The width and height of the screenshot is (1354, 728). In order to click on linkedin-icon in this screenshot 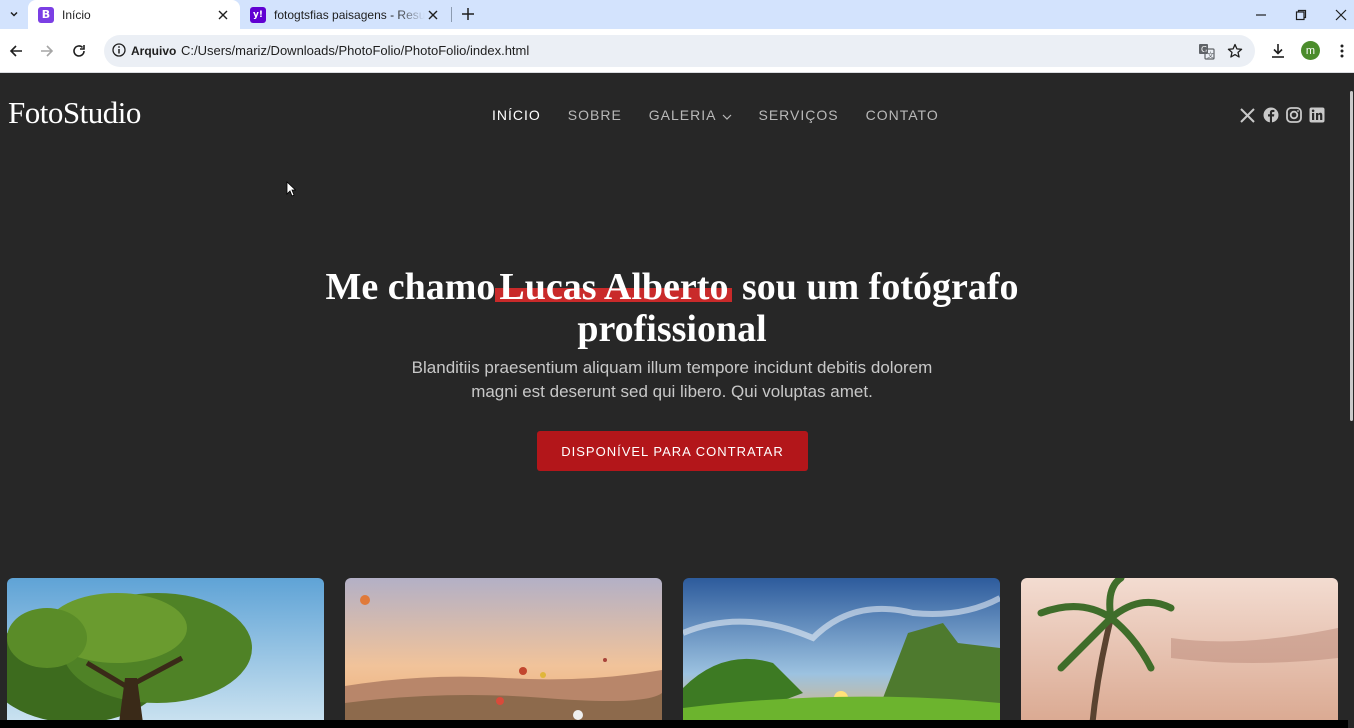, I will do `click(1316, 115)`.